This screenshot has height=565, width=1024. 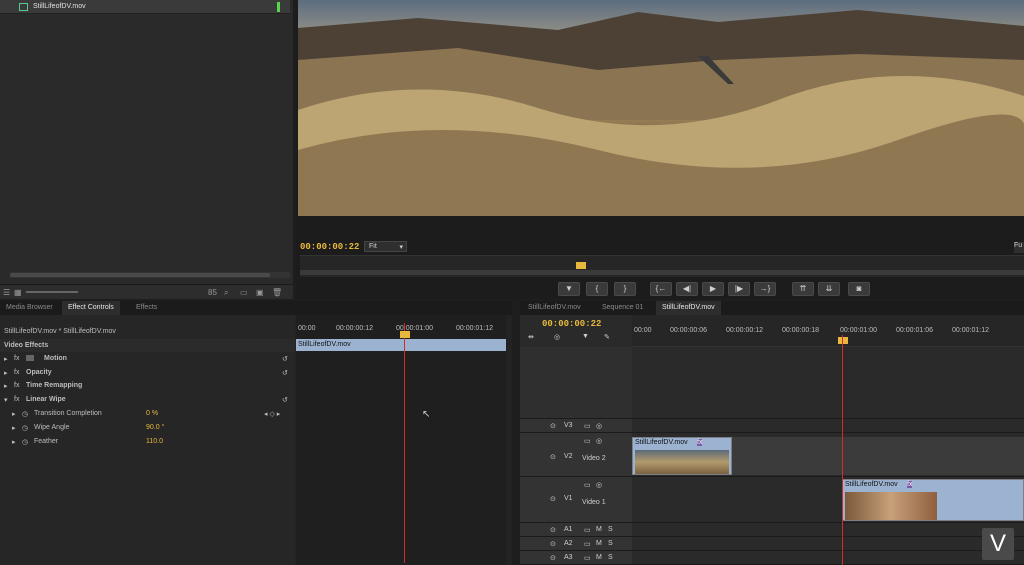 I want to click on param-row-transition-completion: ▸ ◷ Transition Completion 0 % ◂ ◇ ▸, so click(x=147, y=413).